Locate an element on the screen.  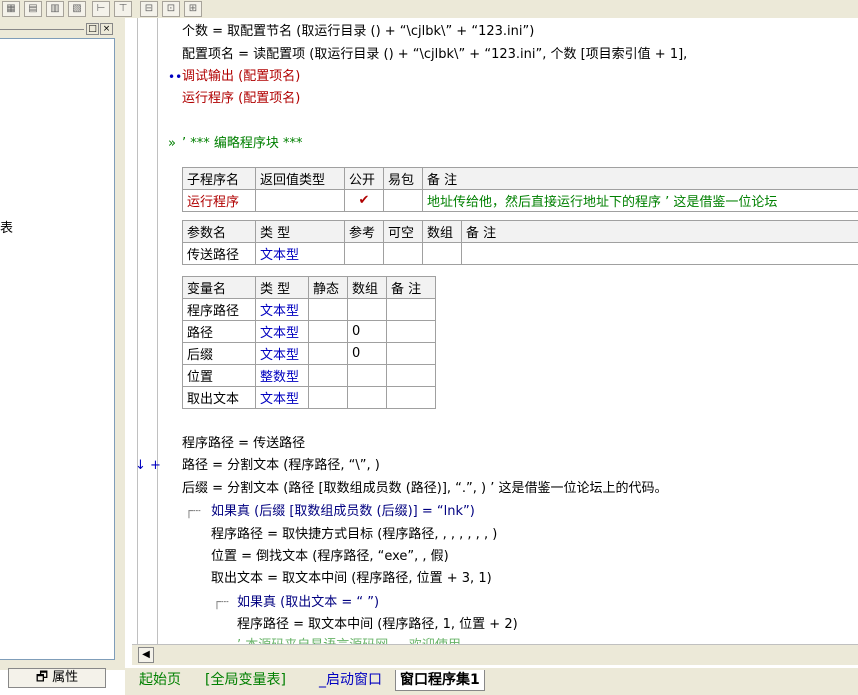
restore-icon: □ is located at coordinates (92, 29).